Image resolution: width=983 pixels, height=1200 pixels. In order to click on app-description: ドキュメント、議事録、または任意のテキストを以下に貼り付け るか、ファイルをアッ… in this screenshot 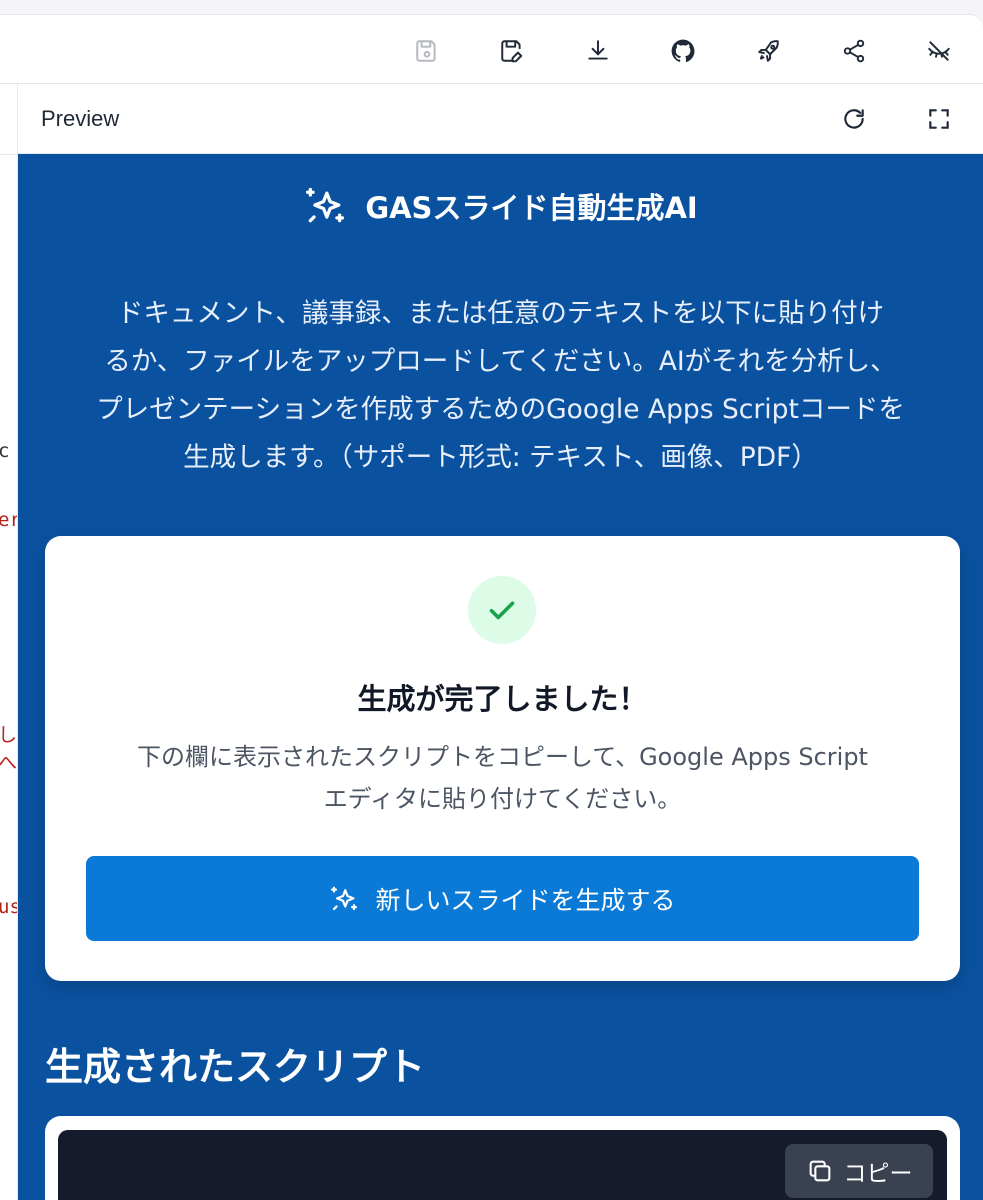, I will do `click(500, 386)`.